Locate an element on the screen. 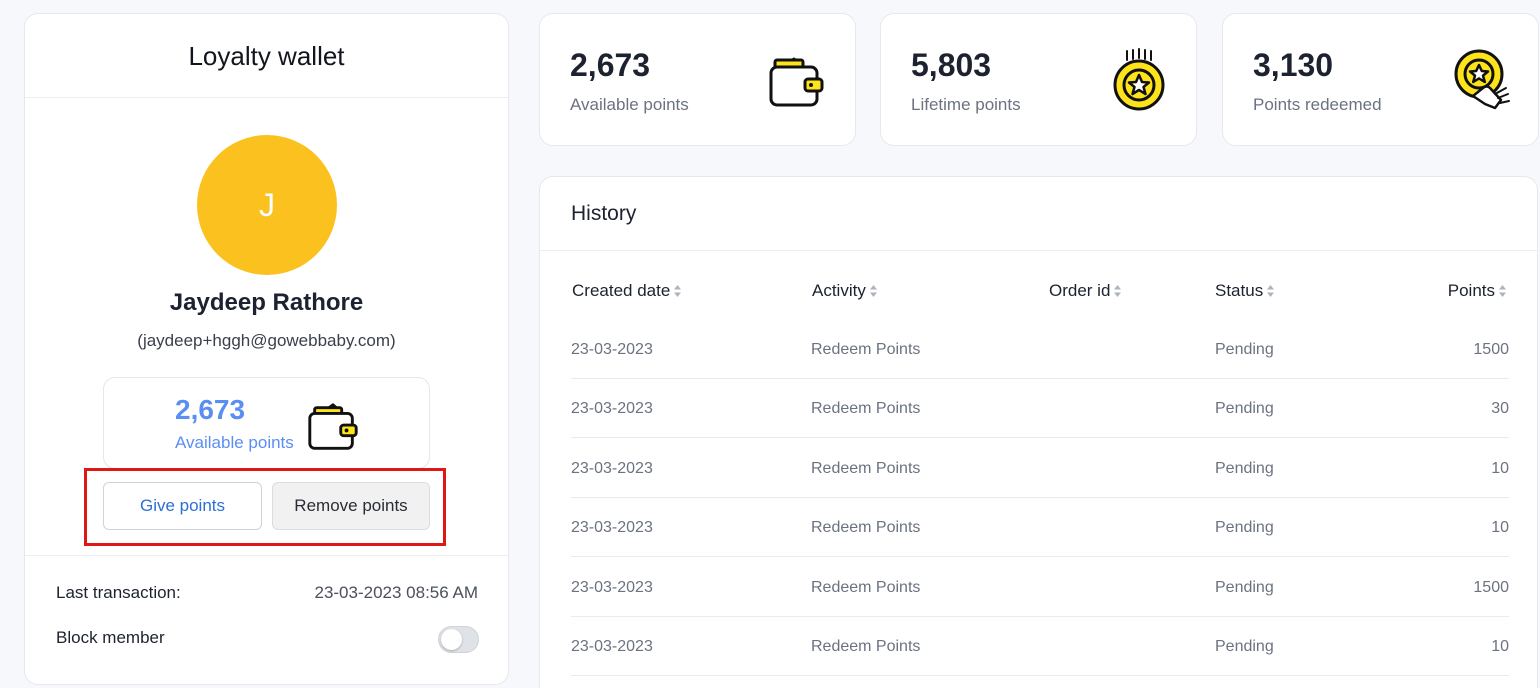 The image size is (1540, 688). table-row: 23-03-2023 Redeem Points Pending 30 is located at coordinates (1040, 408).